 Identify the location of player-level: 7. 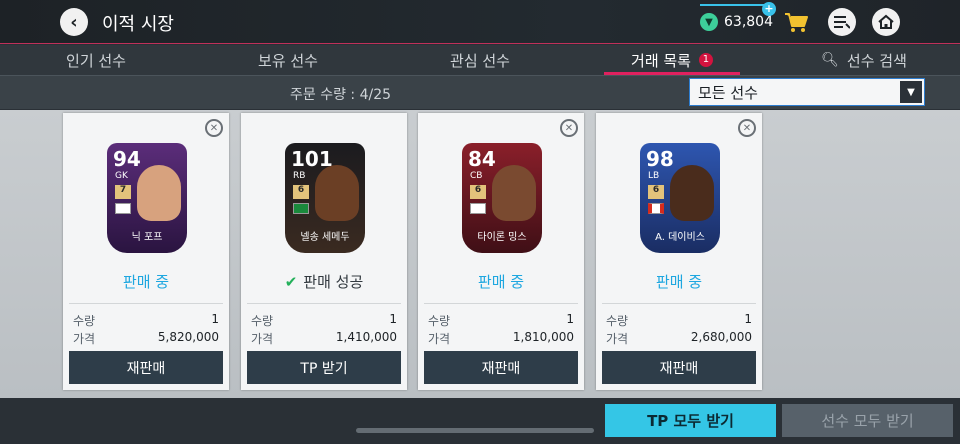
(123, 192).